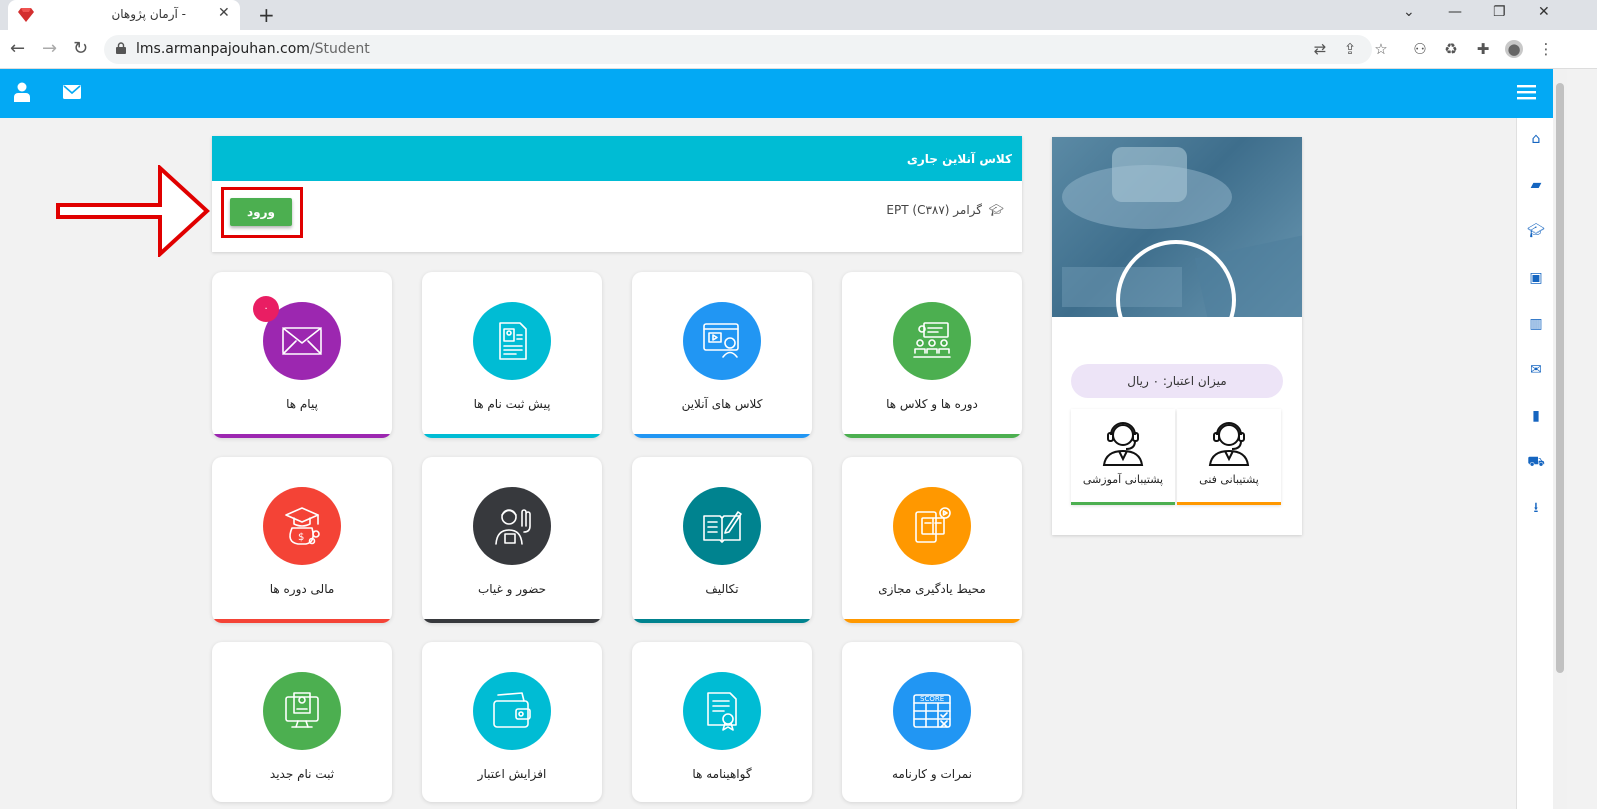 The image size is (1597, 809). I want to click on finance-icon: $, so click(302, 526).